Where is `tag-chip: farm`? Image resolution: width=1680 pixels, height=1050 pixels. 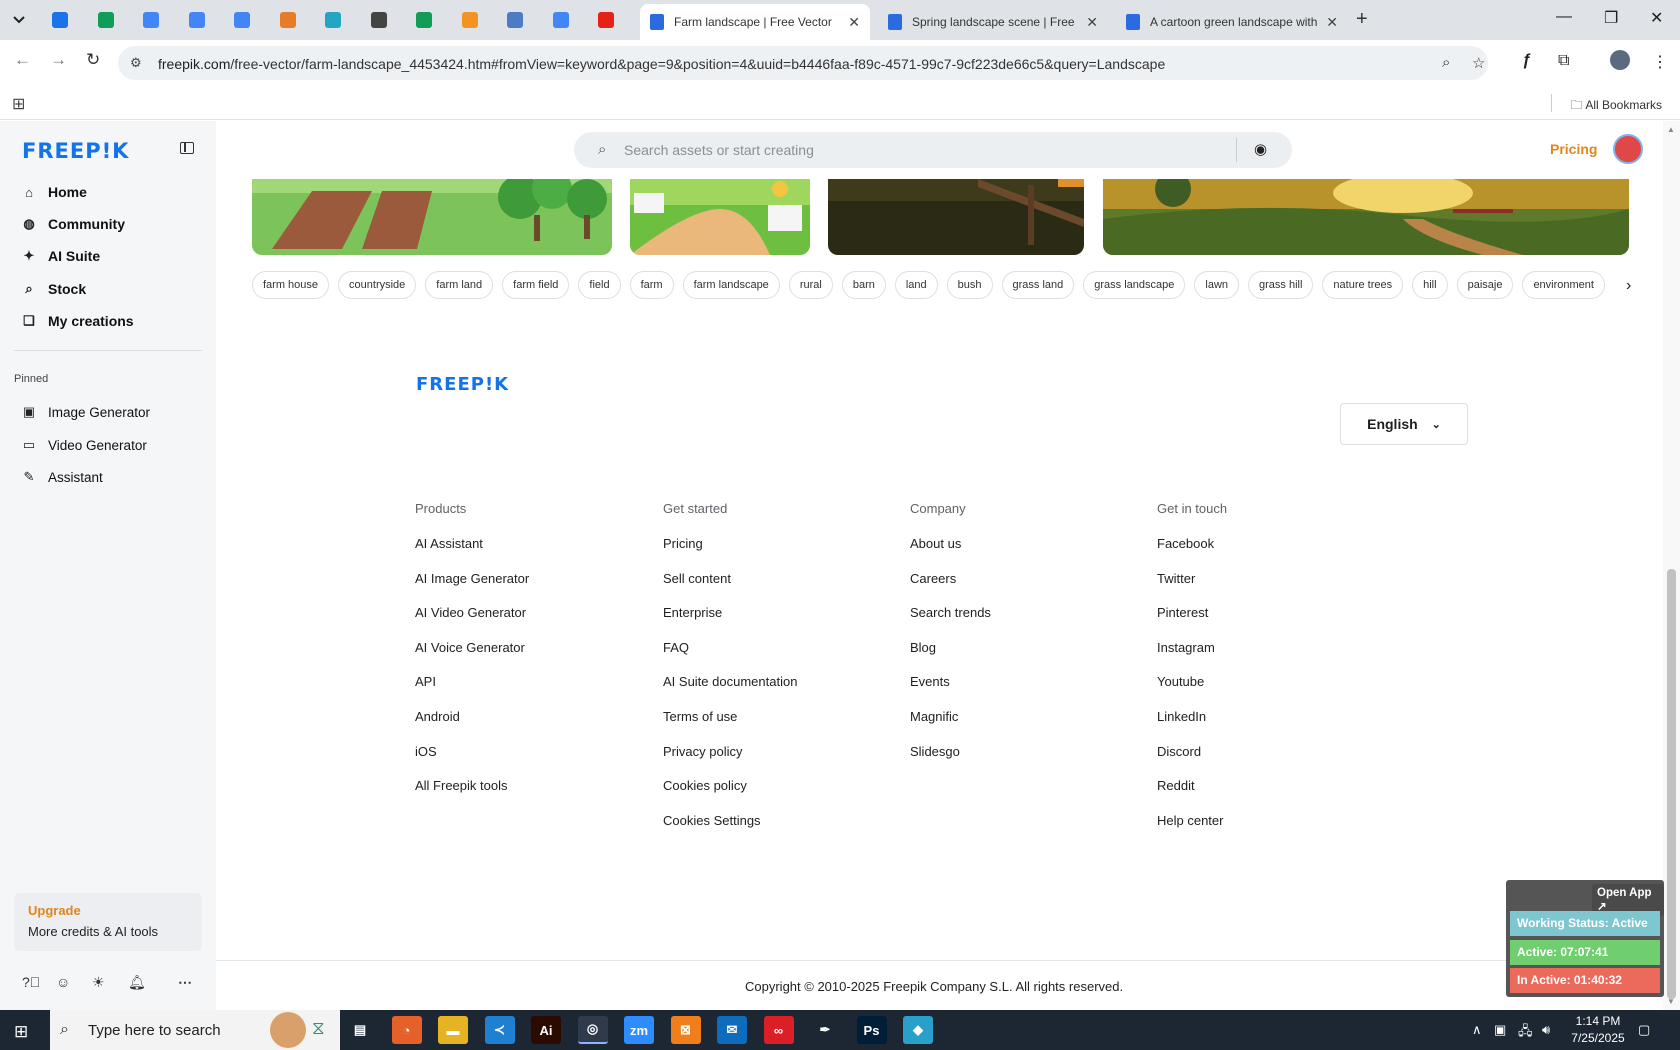
tag-chip: farm is located at coordinates (651, 285).